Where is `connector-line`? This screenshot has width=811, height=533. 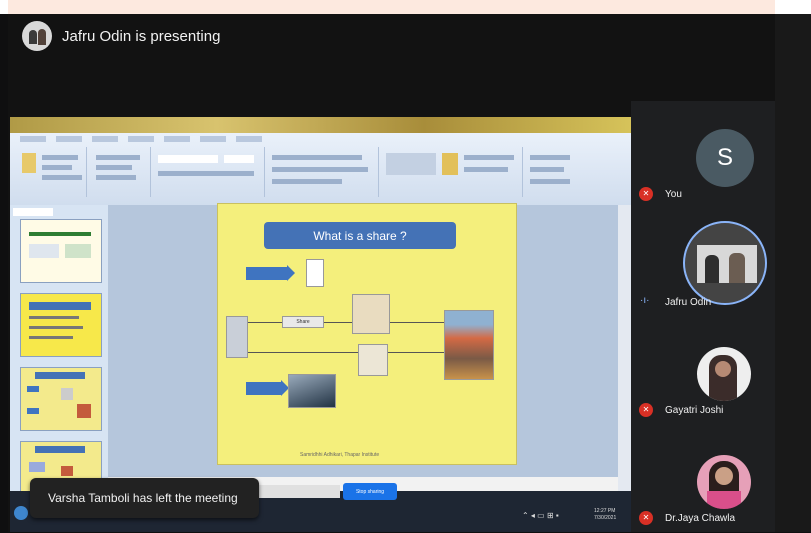 connector-line is located at coordinates (356, 352).